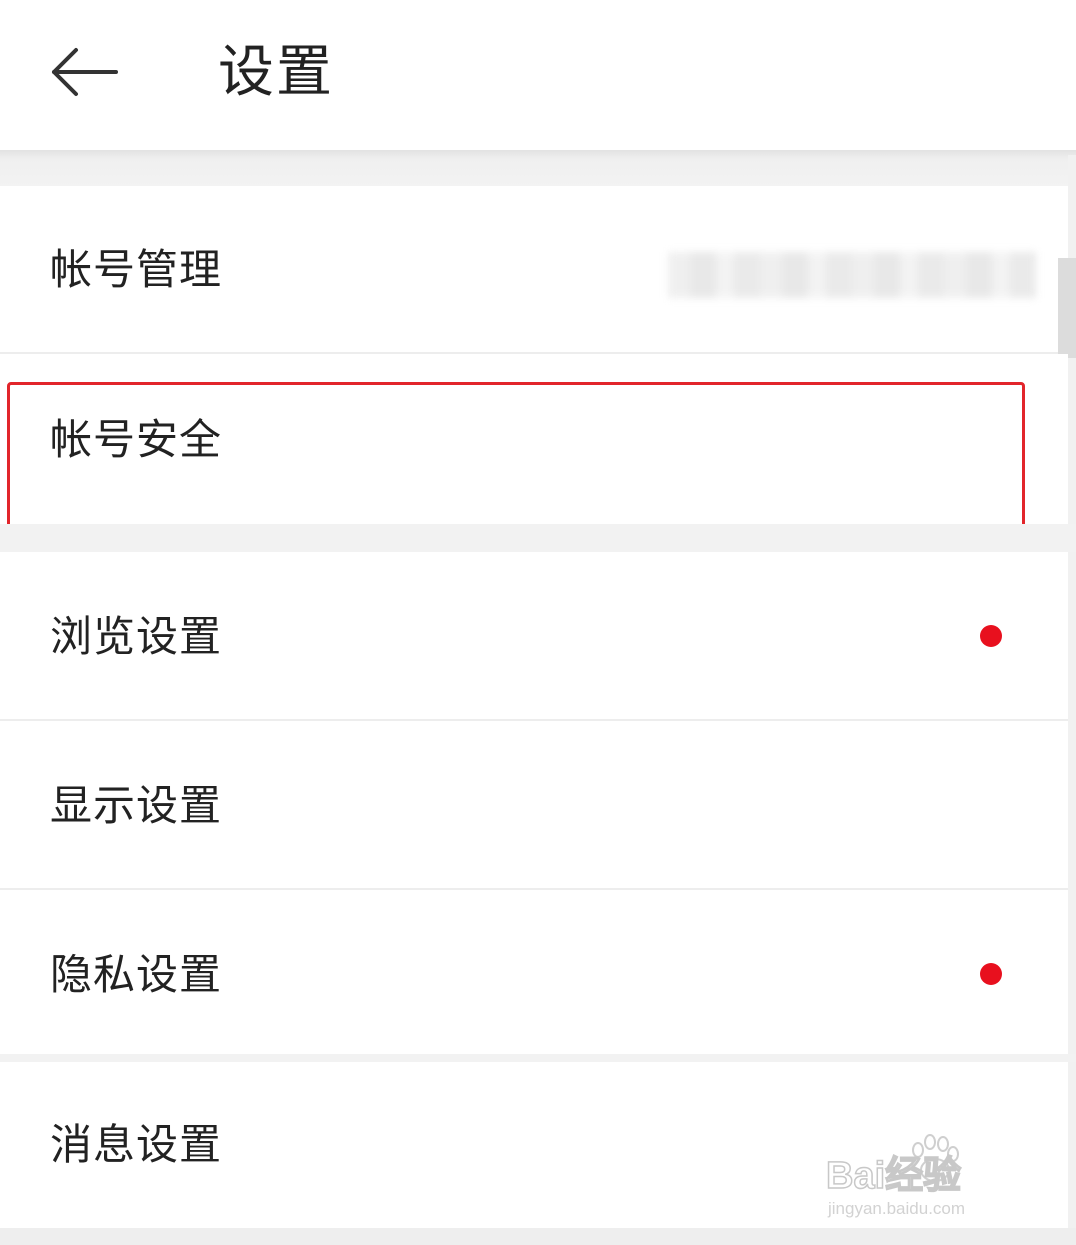  I want to click on browse-settings-row: 浏览设置, so click(534, 635).